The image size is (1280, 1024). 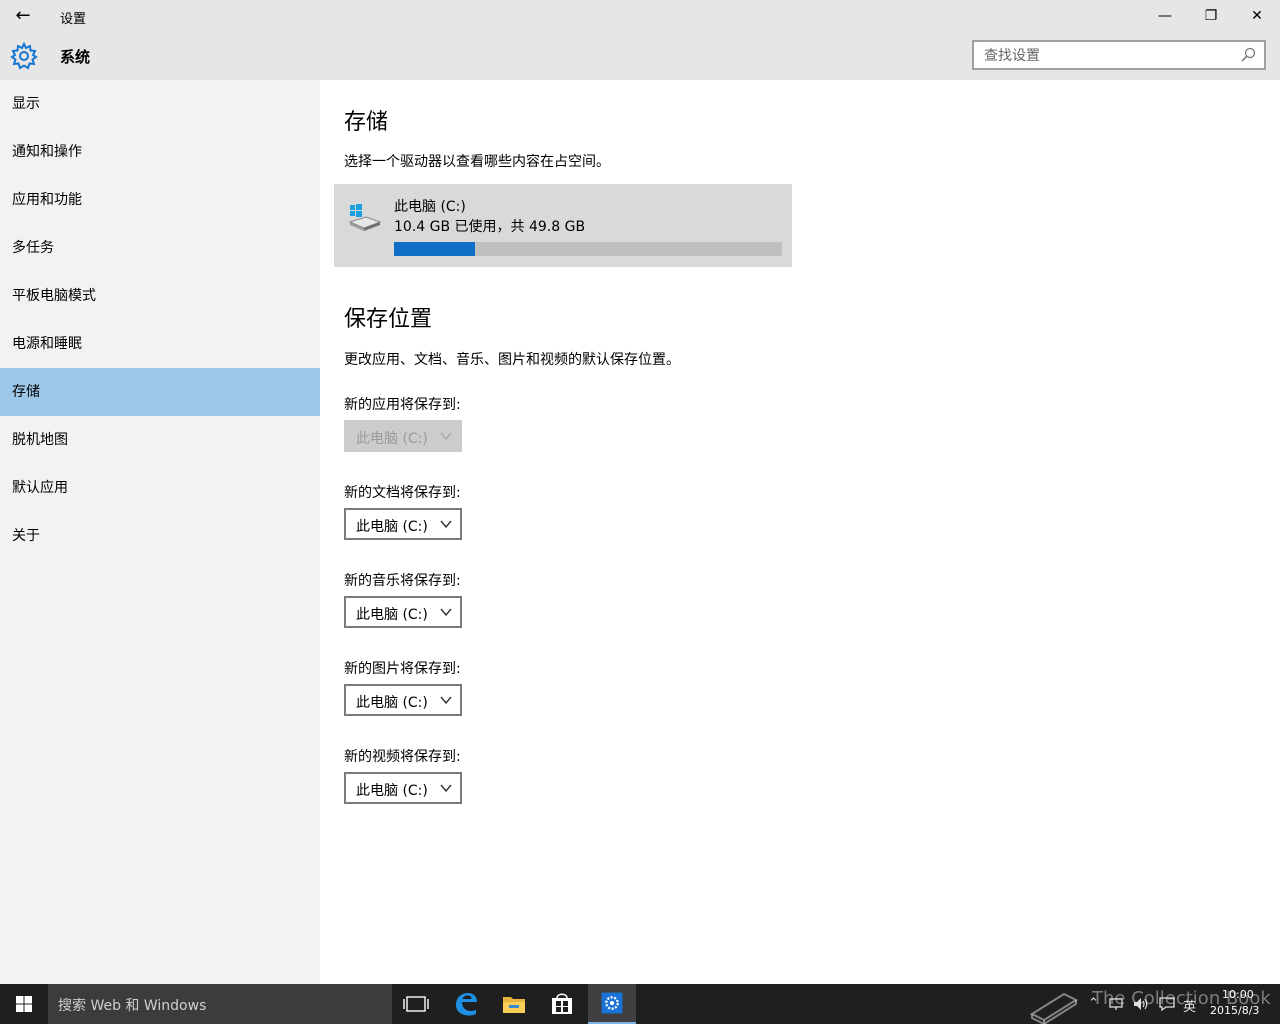 What do you see at coordinates (1167, 1004) in the screenshot?
I see `action-center-icon` at bounding box center [1167, 1004].